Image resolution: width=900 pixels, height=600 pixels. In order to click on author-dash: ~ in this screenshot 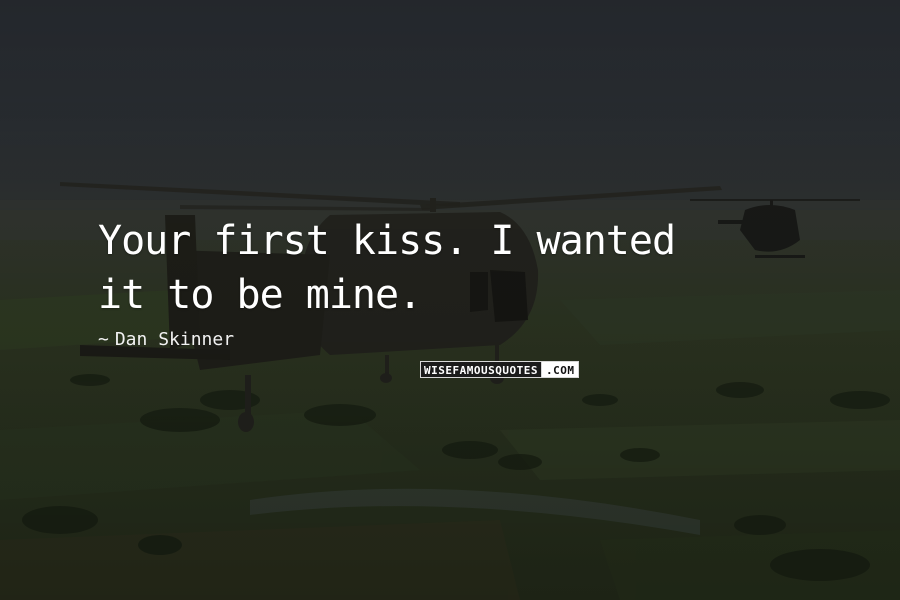, I will do `click(103, 339)`.